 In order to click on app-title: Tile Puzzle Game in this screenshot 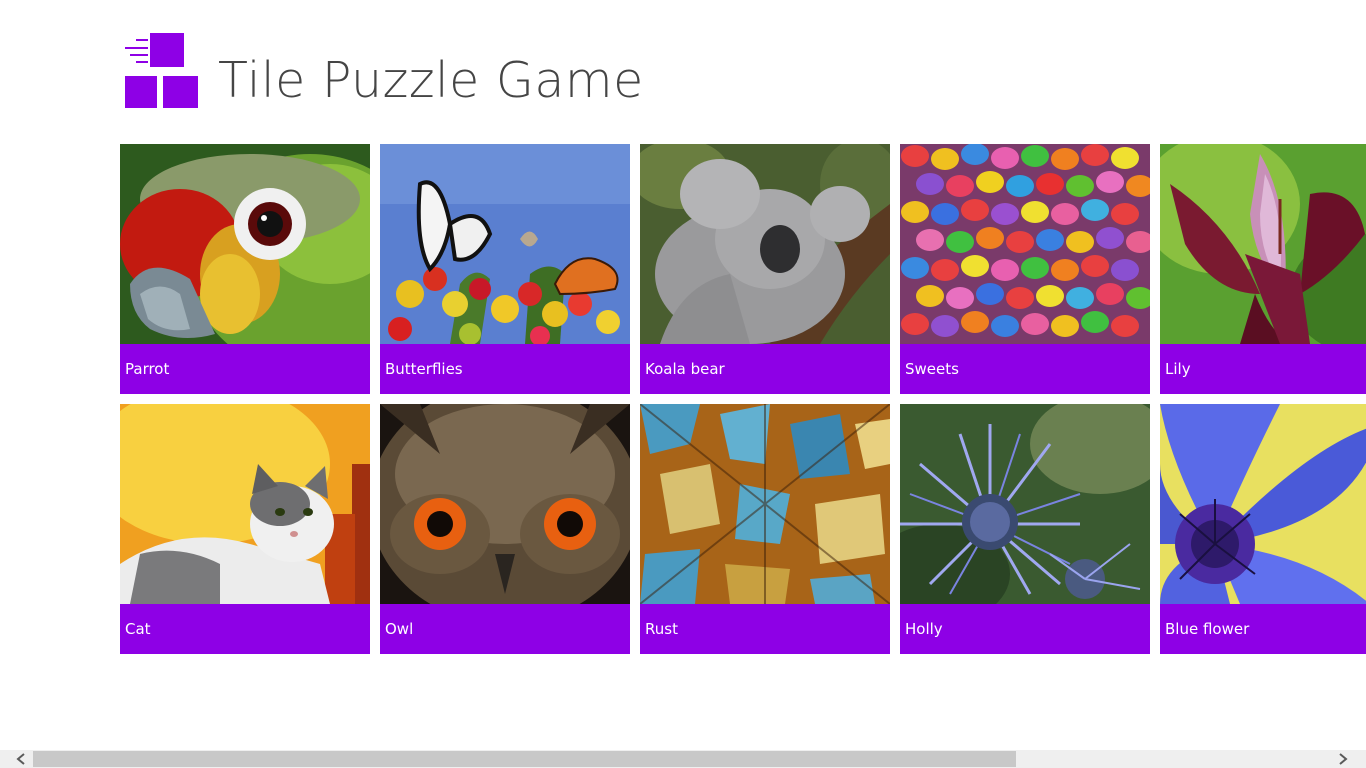, I will do `click(431, 80)`.